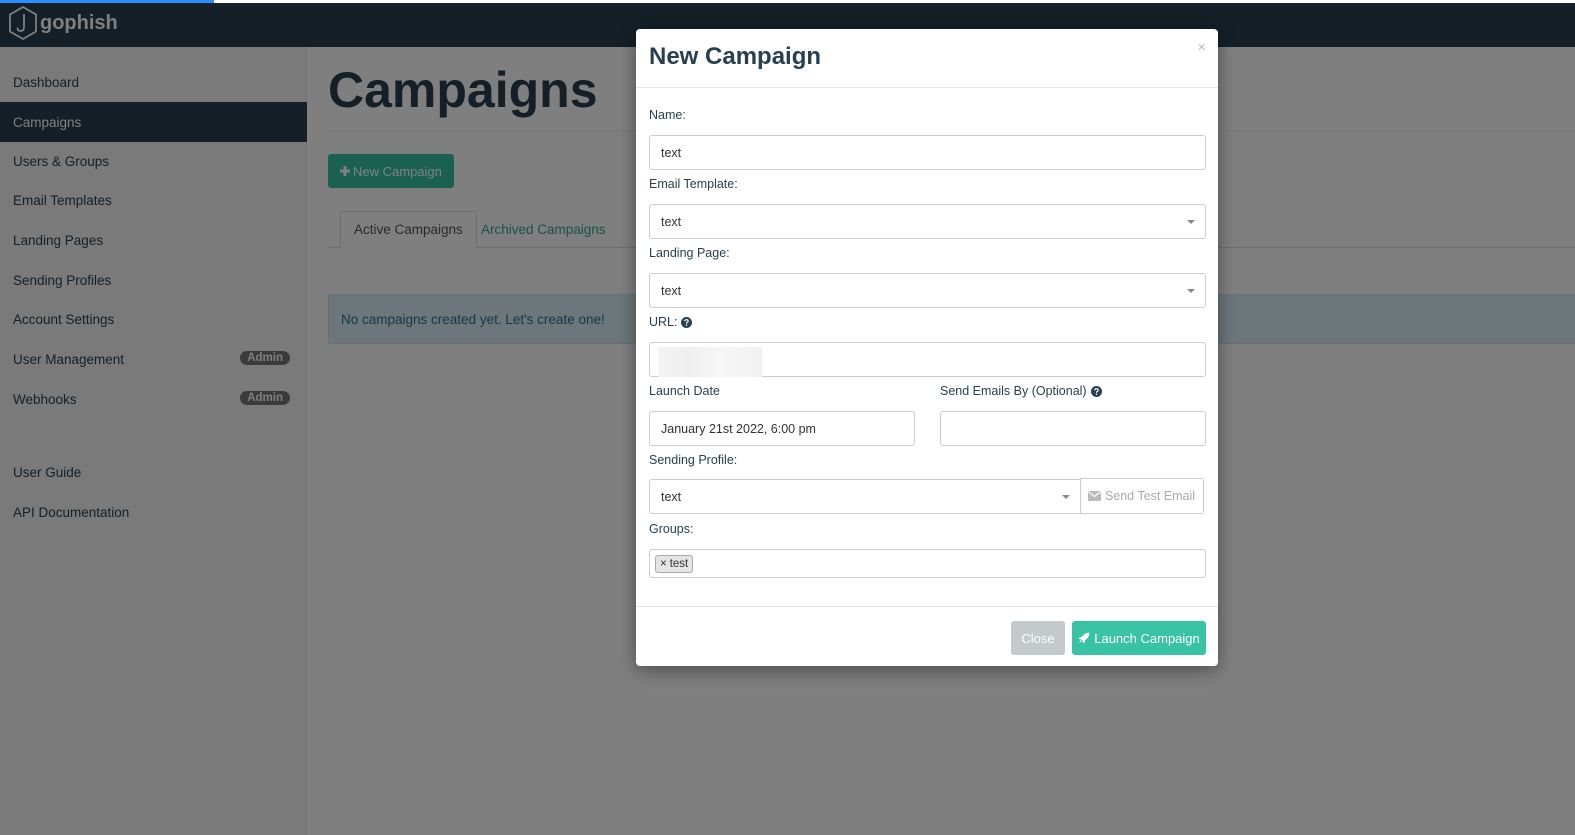 The height and width of the screenshot is (835, 1575). Describe the element at coordinates (1073, 428) in the screenshot. I see `send-by-input` at that location.